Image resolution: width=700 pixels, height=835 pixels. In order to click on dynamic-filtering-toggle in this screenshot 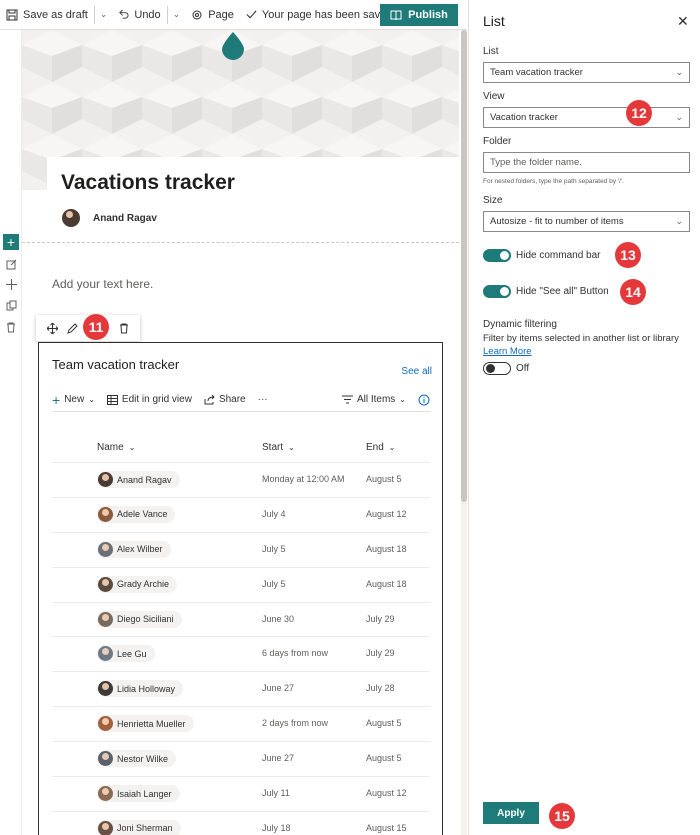, I will do `click(497, 368)`.